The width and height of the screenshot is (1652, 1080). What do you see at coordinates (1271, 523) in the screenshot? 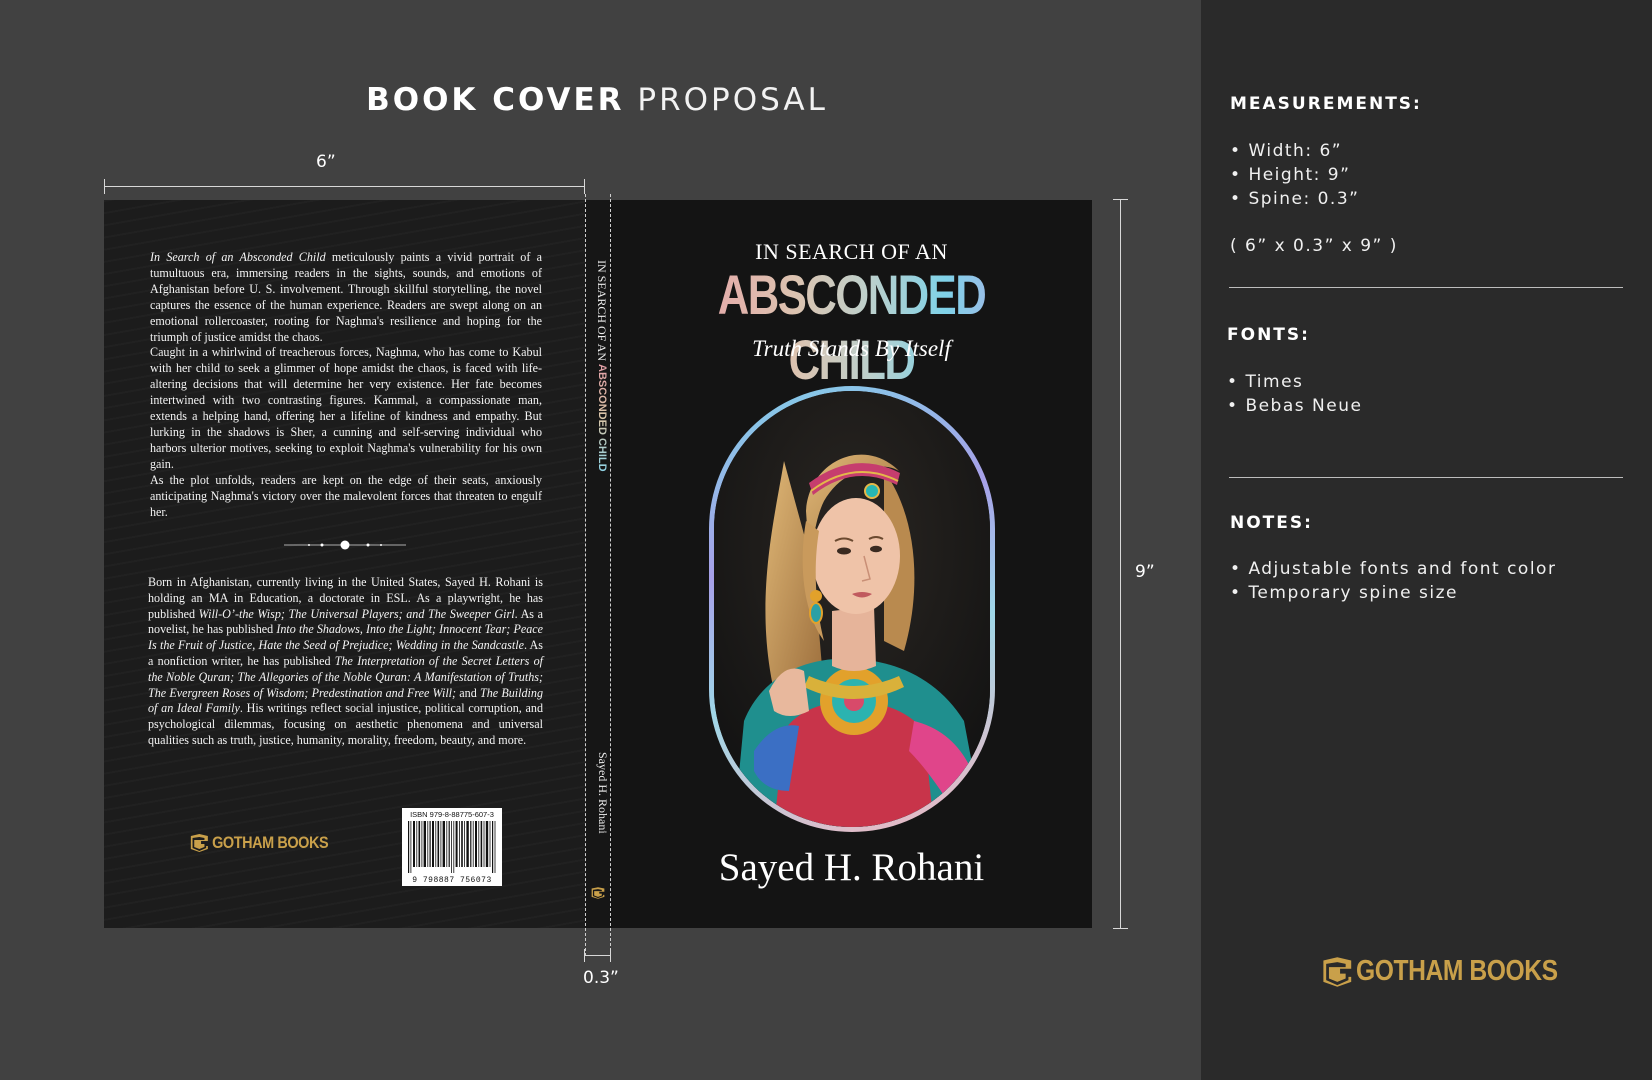
I see `notes-heading: NOTES:` at bounding box center [1271, 523].